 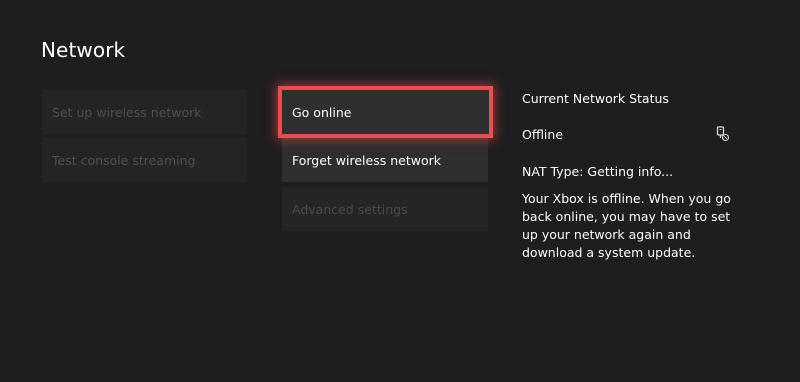 What do you see at coordinates (385, 112) in the screenshot?
I see `go-online-button: Go online` at bounding box center [385, 112].